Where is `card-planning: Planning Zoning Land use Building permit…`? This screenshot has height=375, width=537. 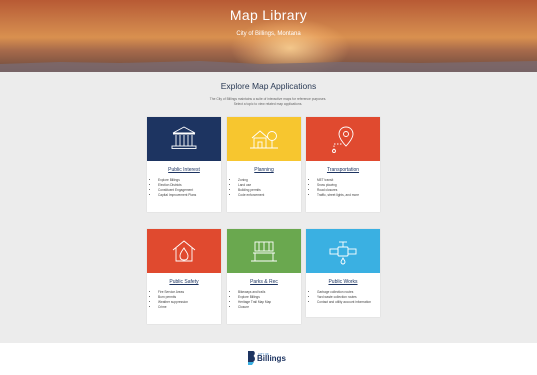
card-planning: Planning Zoning Land use Building permit… is located at coordinates (264, 164).